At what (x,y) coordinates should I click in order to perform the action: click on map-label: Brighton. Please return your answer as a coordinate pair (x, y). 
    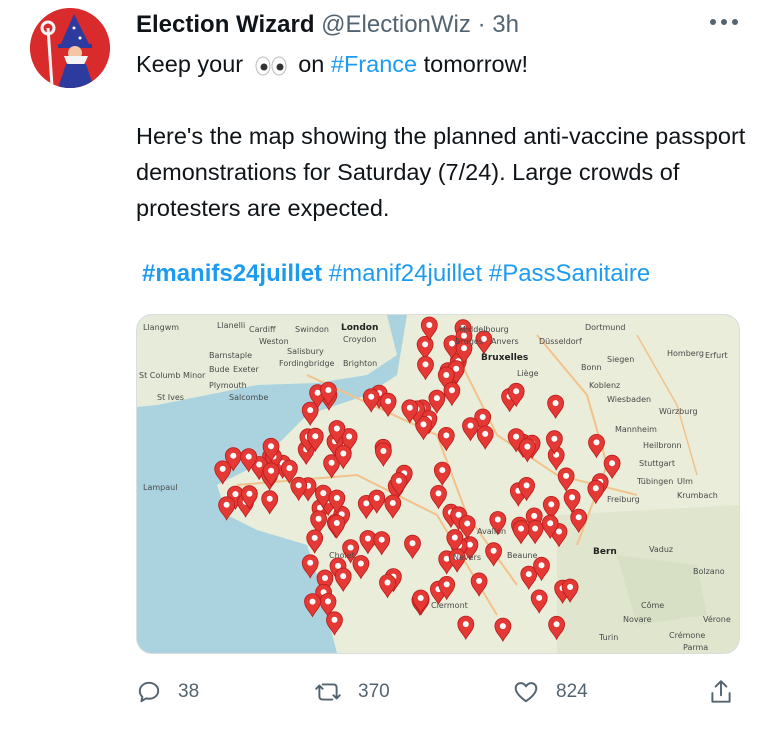
    Looking at the image, I should click on (360, 363).